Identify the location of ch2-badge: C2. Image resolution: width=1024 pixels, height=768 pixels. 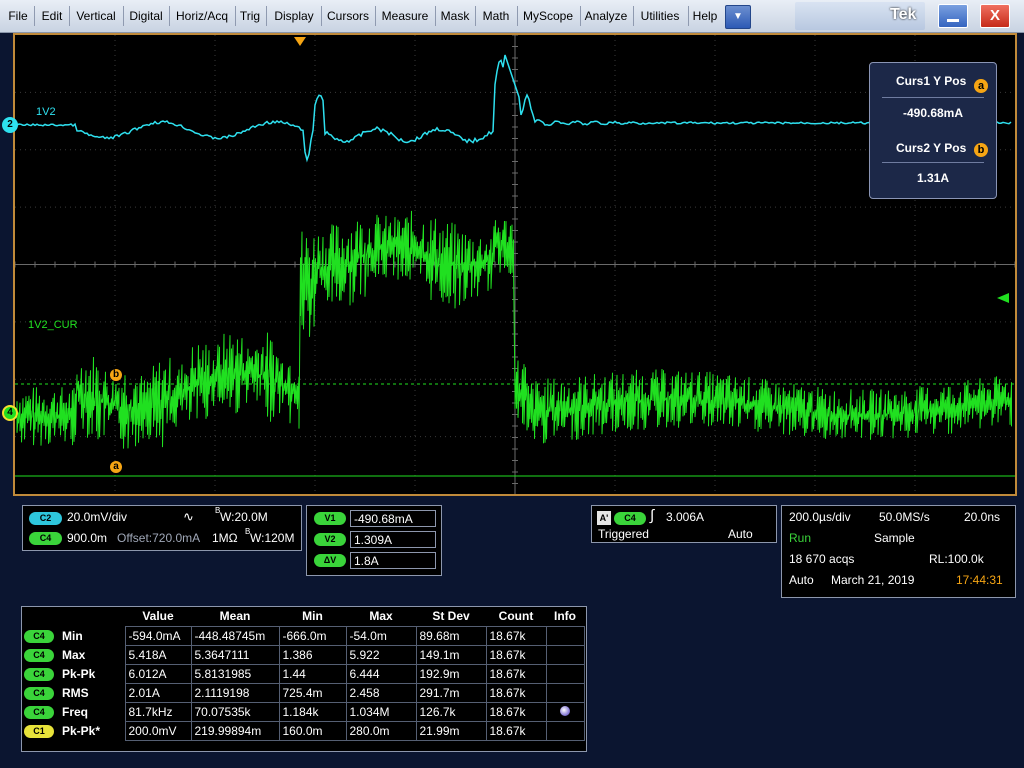
(45, 518).